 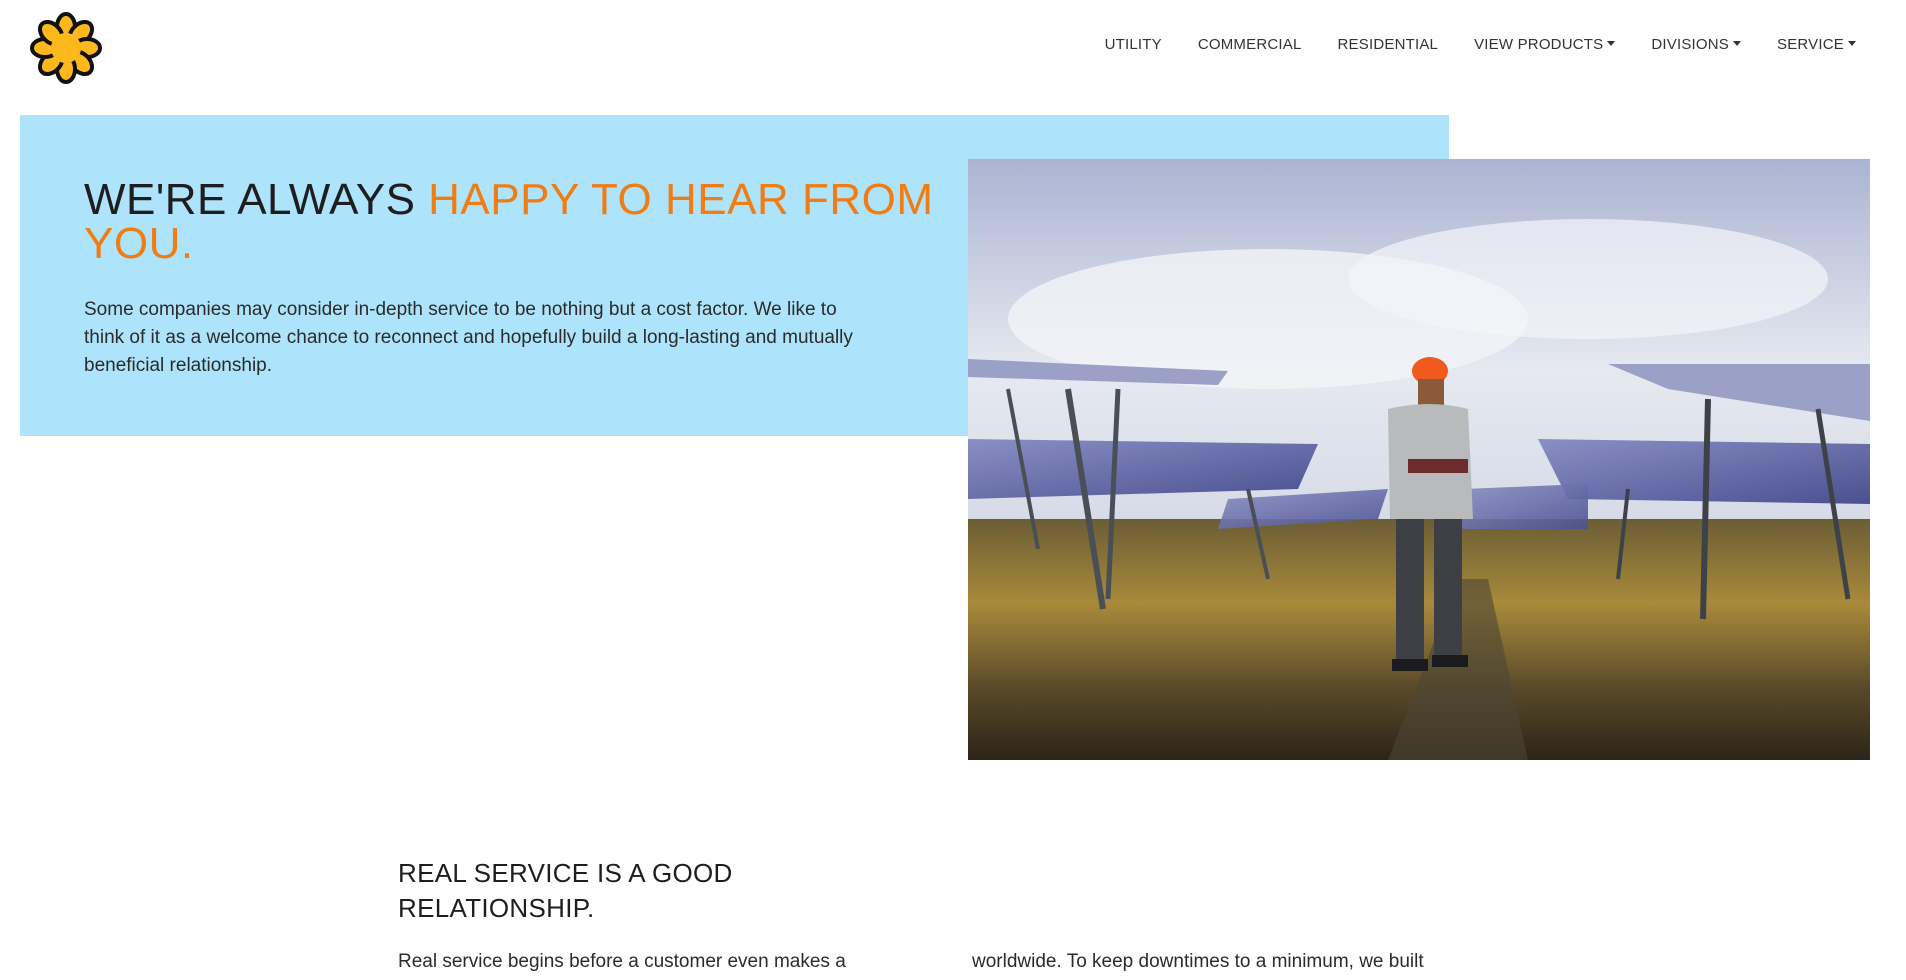 I want to click on nav-utility: UTILITY, so click(x=1133, y=44).